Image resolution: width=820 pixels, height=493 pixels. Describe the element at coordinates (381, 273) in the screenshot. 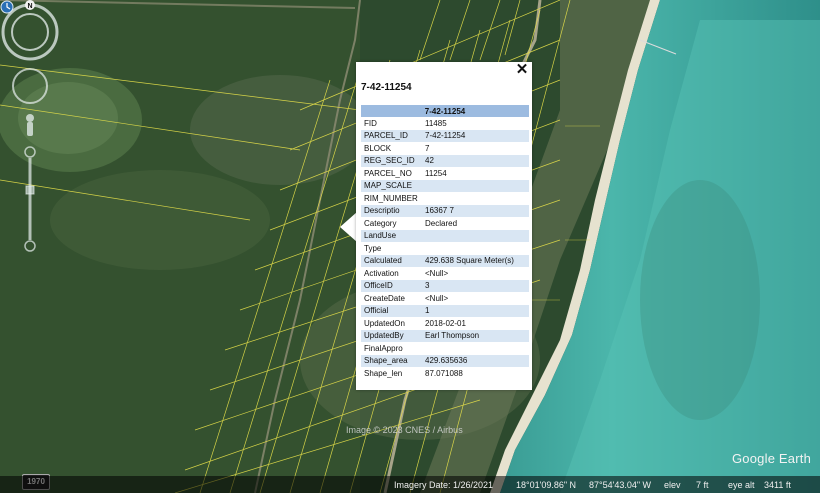

I see `attribute-key: Activation` at that location.